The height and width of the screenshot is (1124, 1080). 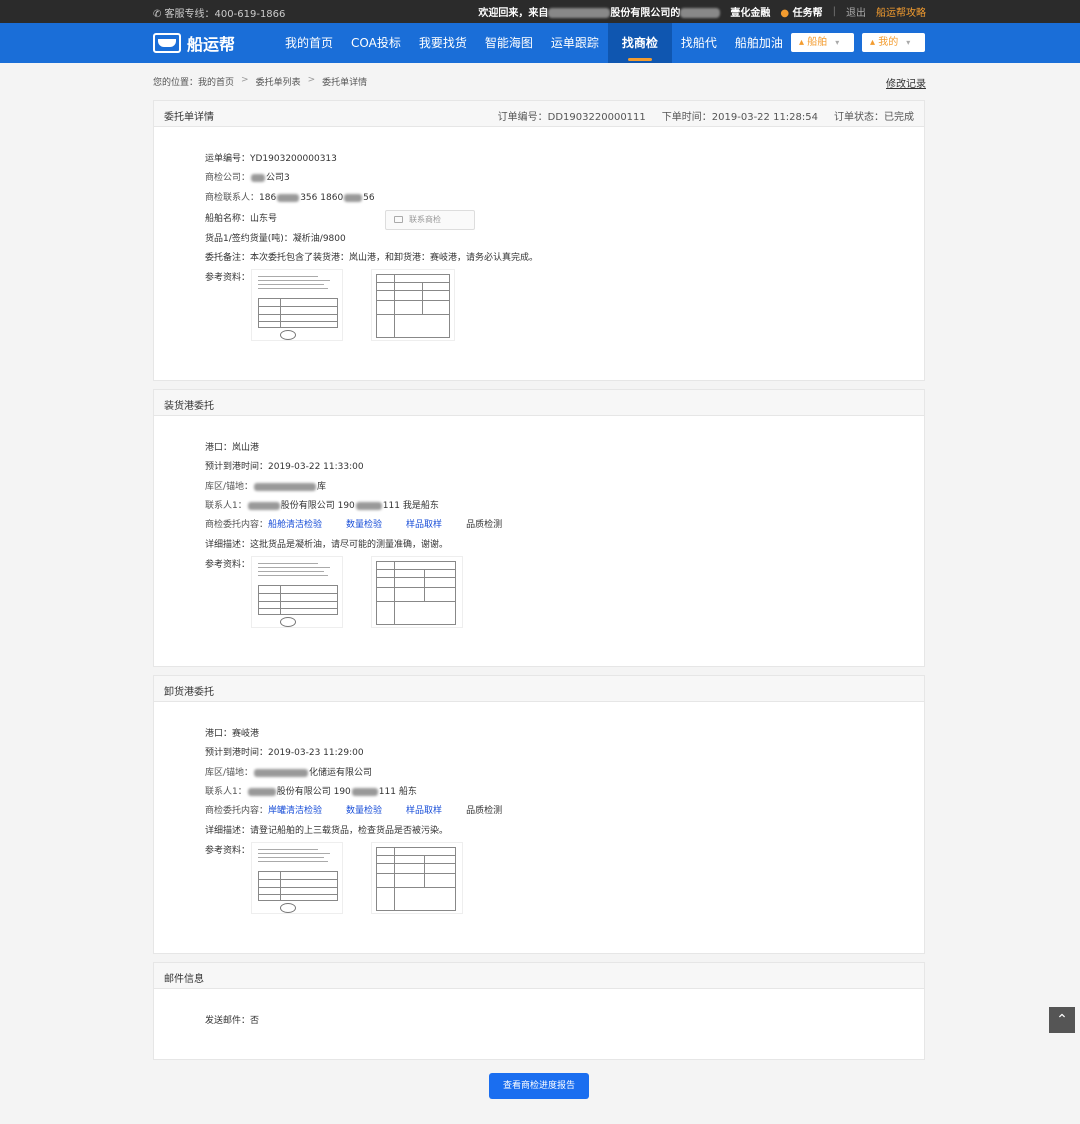 I want to click on inspection-content: 商检委托内容：船舱清洁检验 数量检验 样品取样 品质检测, so click(x=354, y=525).